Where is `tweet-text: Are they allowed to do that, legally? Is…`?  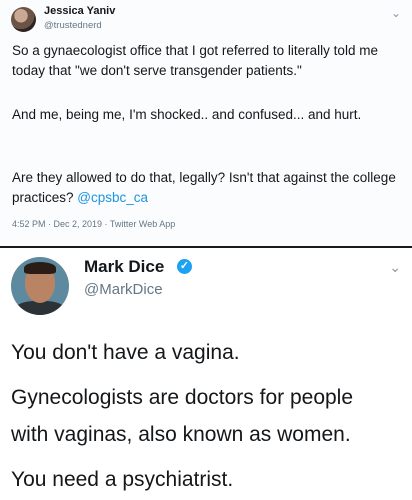 tweet-text: Are they allowed to do that, legally? Is… is located at coordinates (204, 187).